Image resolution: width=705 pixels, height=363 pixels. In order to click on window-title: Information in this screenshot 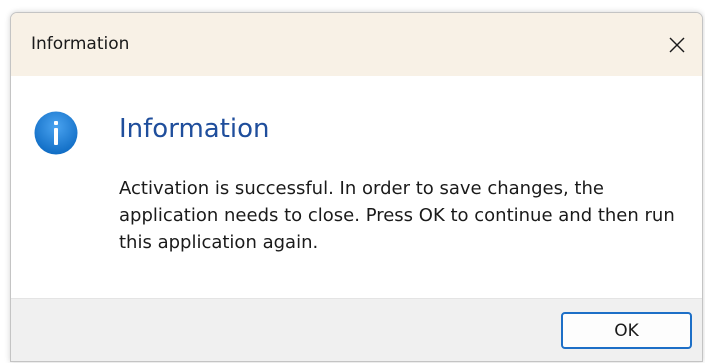, I will do `click(80, 44)`.